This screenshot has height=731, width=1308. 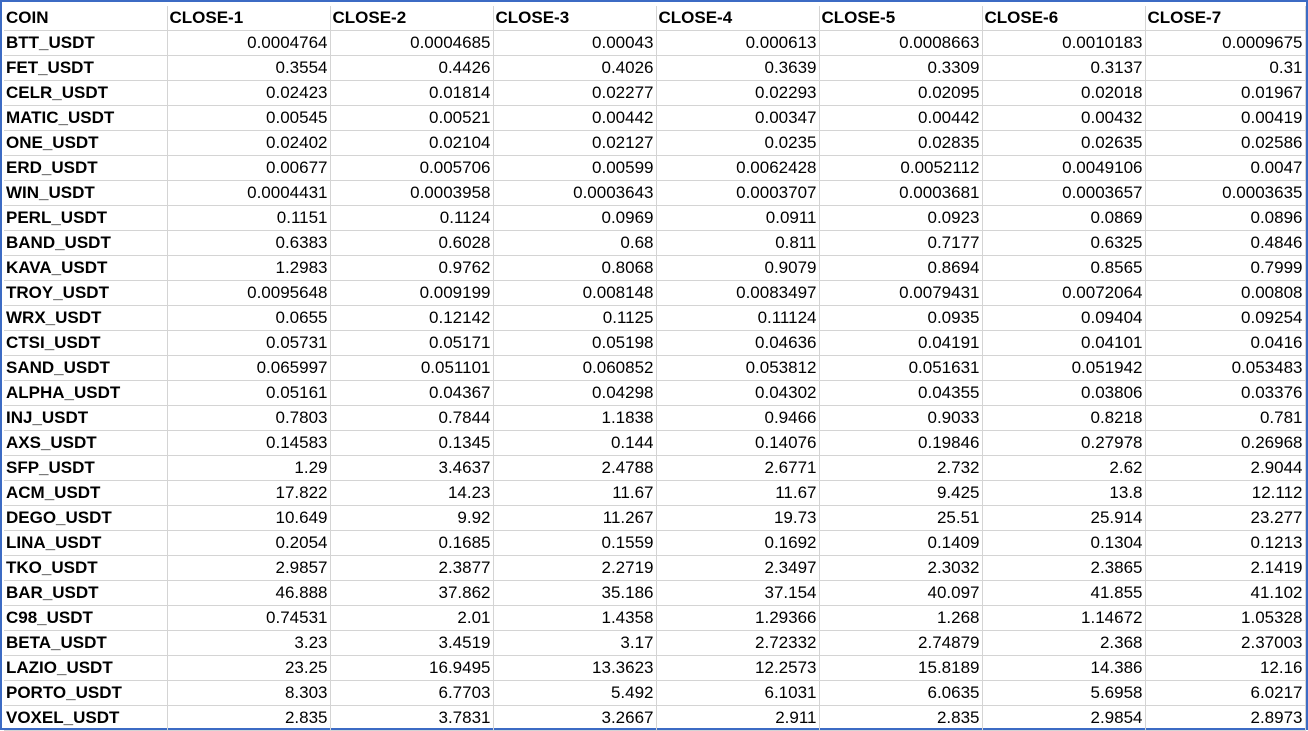 I want to click on close-value-cell: 2.2719, so click(x=575, y=568).